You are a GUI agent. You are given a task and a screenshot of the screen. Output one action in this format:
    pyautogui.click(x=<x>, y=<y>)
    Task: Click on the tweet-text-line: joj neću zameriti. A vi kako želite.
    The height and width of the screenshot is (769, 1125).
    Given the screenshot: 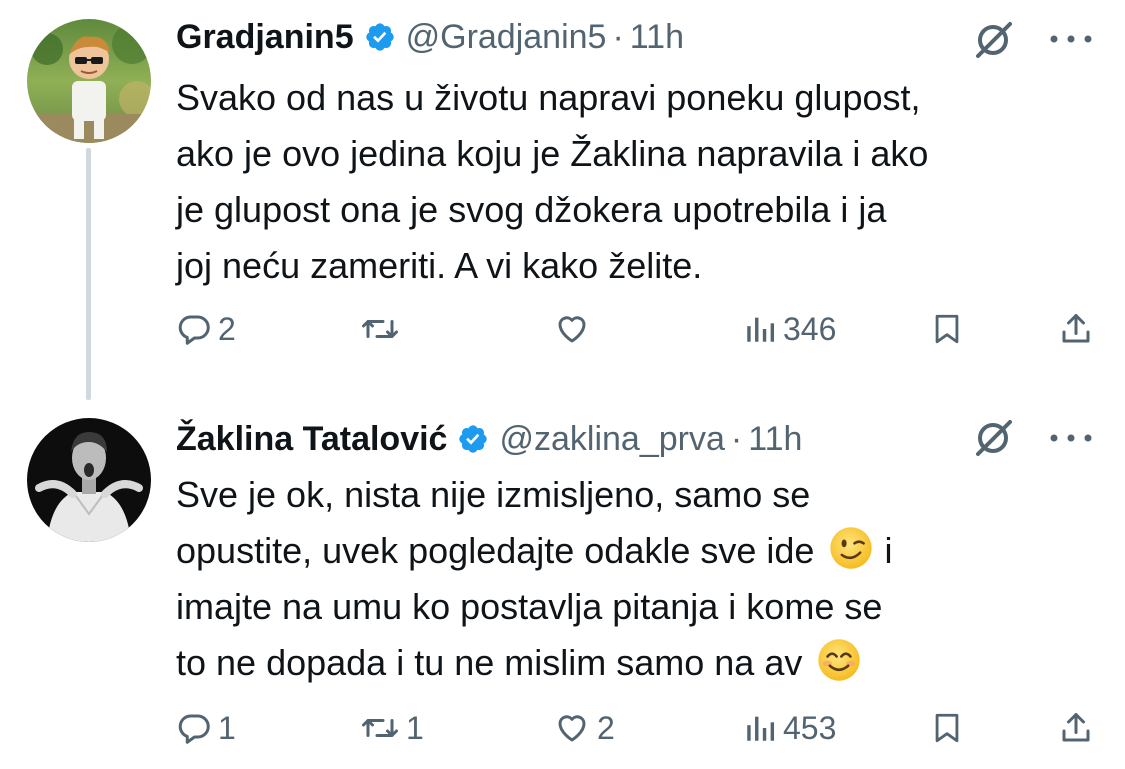 What is the action you would take?
    pyautogui.click(x=439, y=265)
    